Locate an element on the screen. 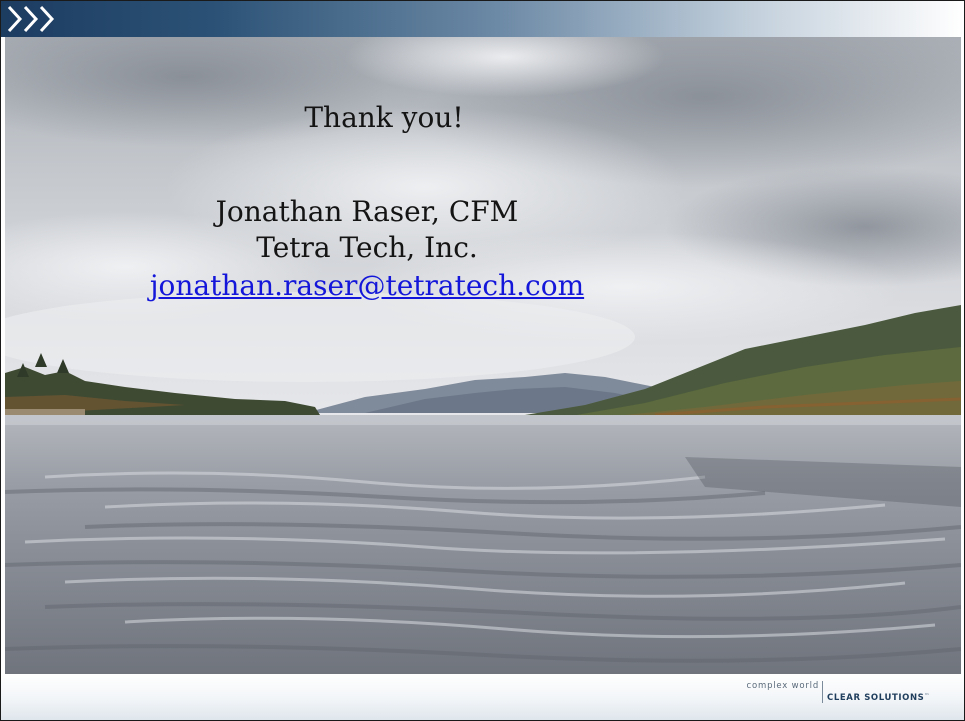 This screenshot has width=965, height=721. trademark-mark: ™ is located at coordinates (927, 696).